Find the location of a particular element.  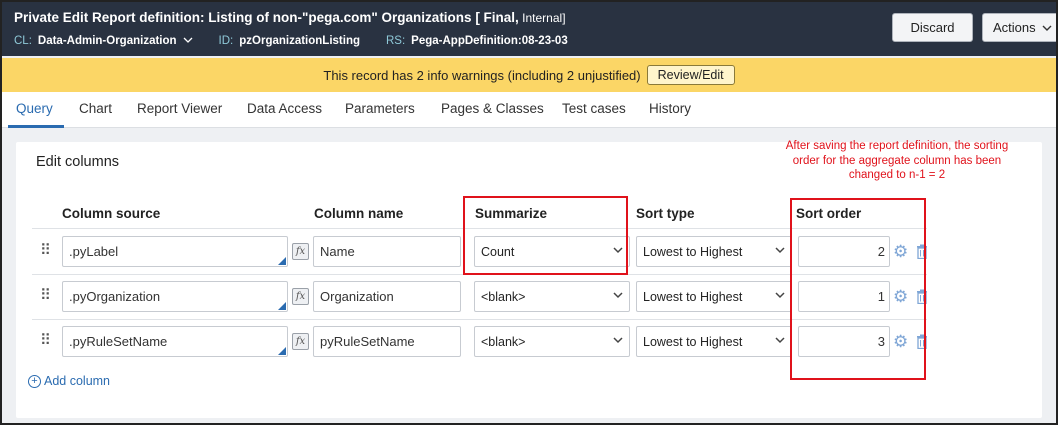

rule-title-availability: Internal] is located at coordinates (542, 18).